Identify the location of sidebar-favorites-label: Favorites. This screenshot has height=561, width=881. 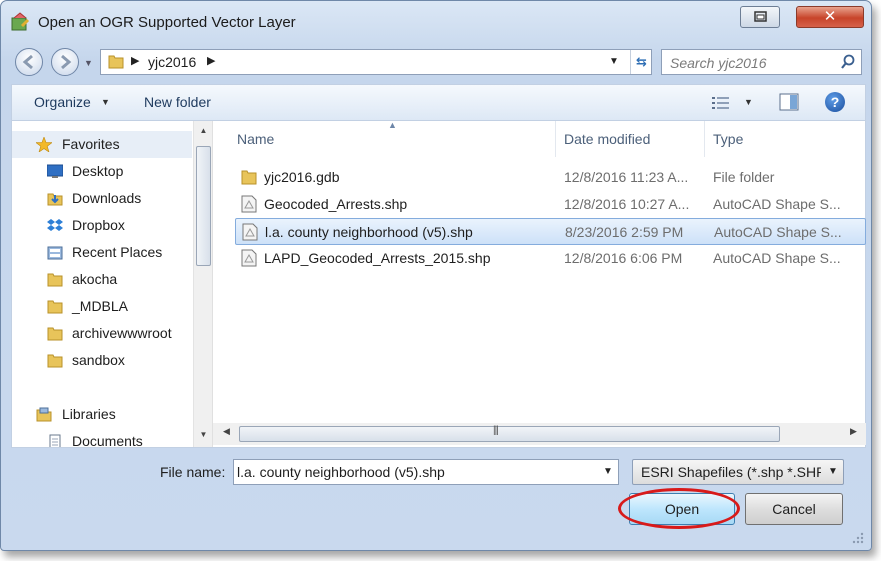
(91, 144).